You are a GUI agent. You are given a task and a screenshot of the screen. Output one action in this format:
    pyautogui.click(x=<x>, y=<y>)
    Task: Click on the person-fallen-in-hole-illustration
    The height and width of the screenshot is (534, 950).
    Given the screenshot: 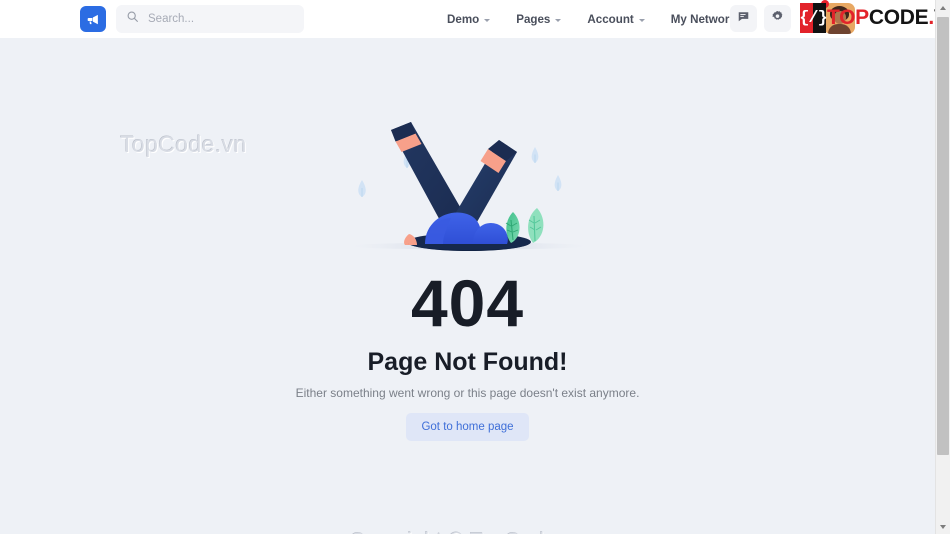 What is the action you would take?
    pyautogui.click(x=469, y=188)
    